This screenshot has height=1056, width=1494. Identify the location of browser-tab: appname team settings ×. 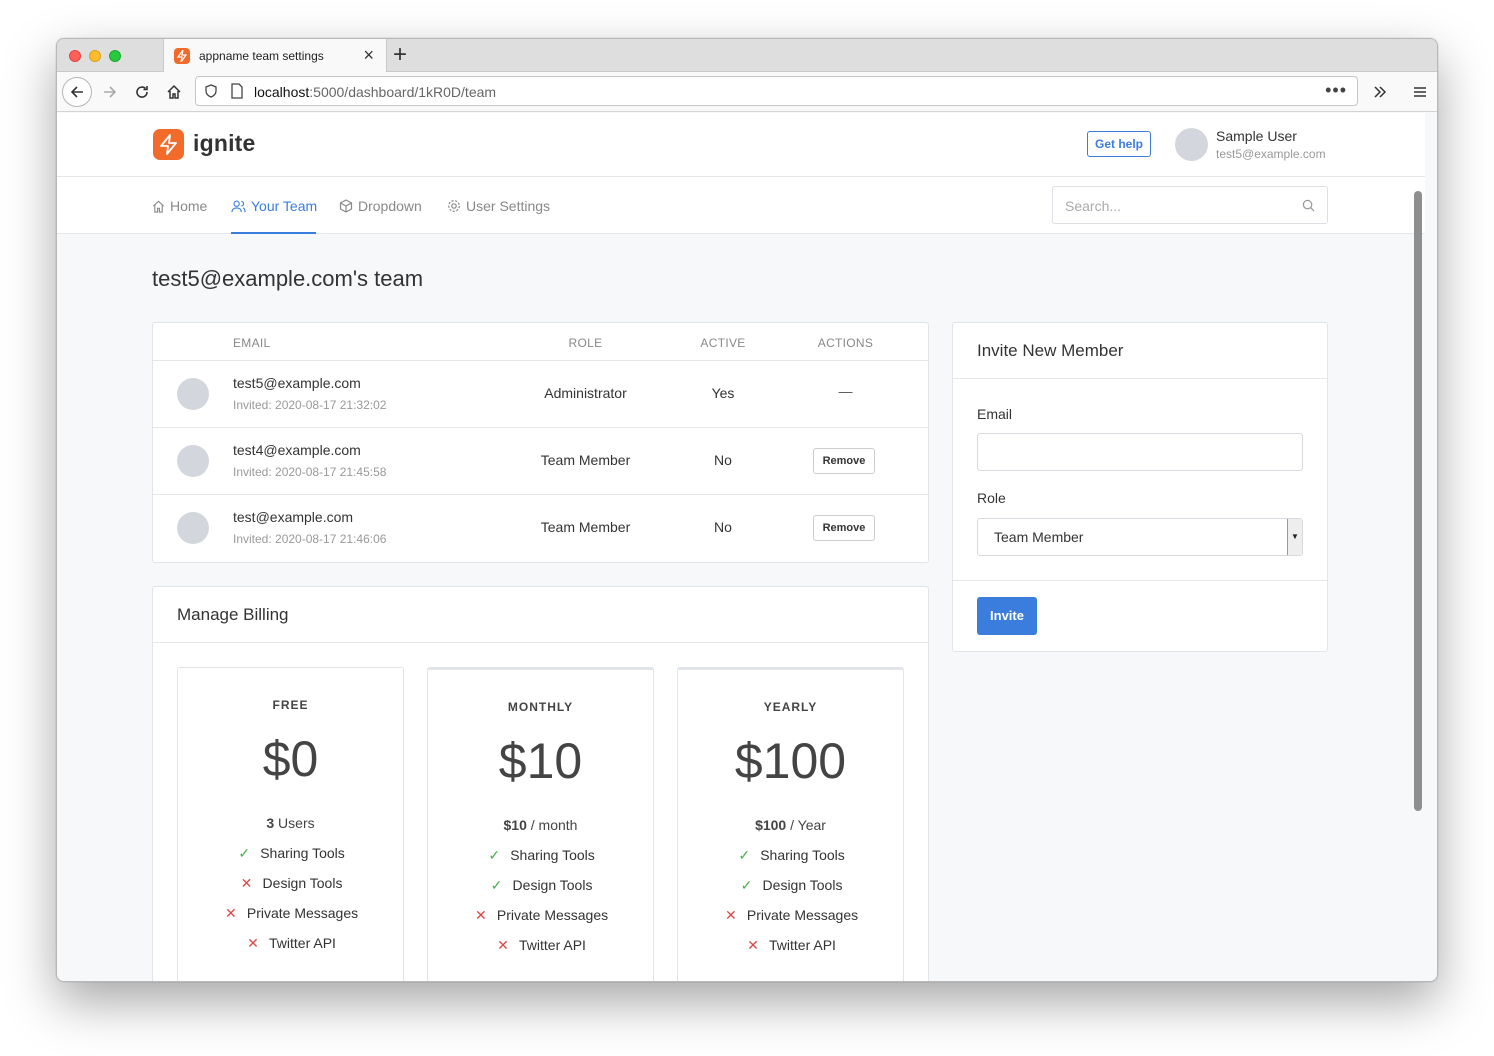
(275, 56).